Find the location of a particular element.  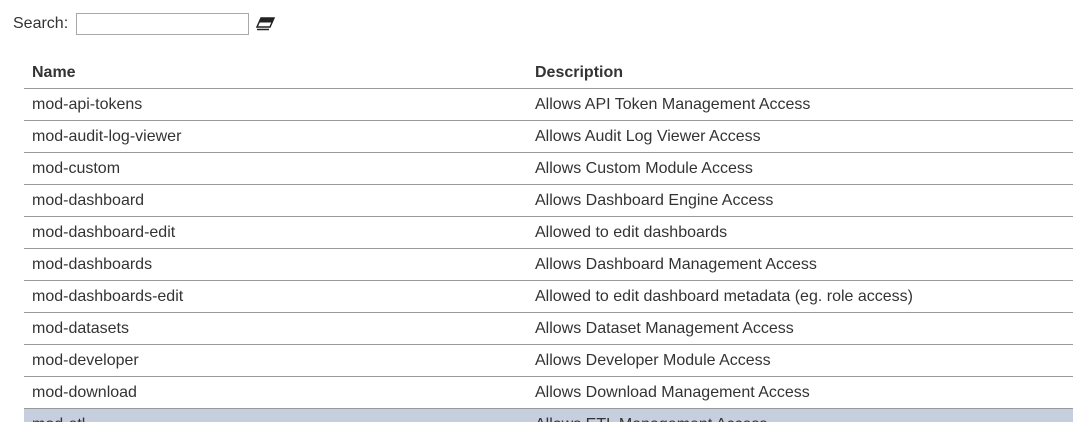

cell-name: mod-dashboard-edit is located at coordinates (275, 232).